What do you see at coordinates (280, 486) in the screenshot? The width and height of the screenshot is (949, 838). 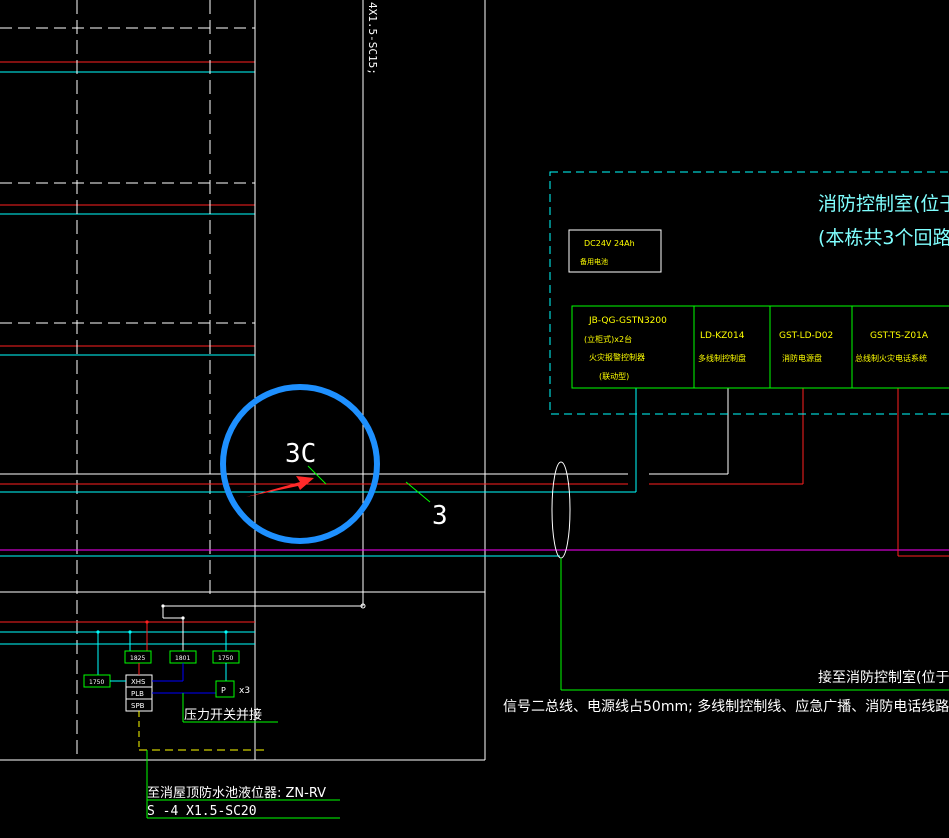 I see `red-arrow-icon` at bounding box center [280, 486].